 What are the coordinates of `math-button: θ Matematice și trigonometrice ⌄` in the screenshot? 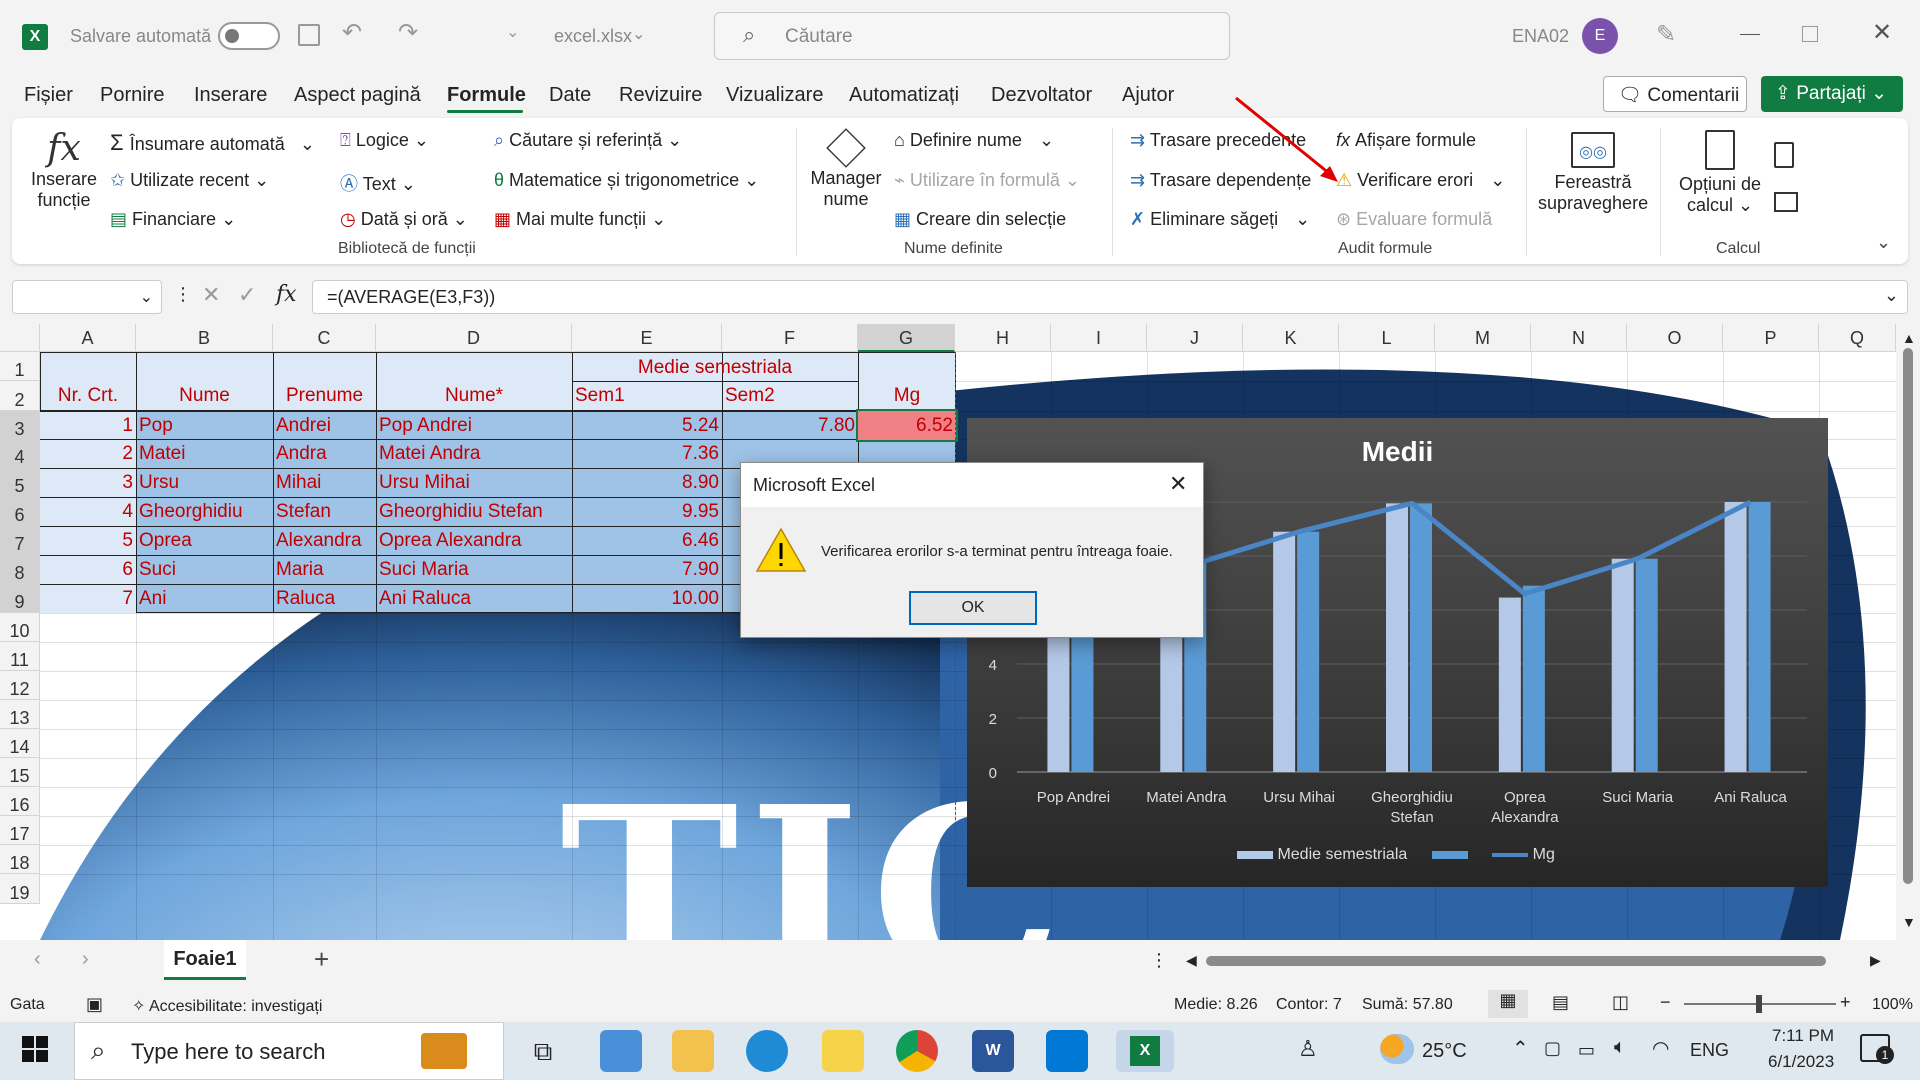 It's located at (626, 180).